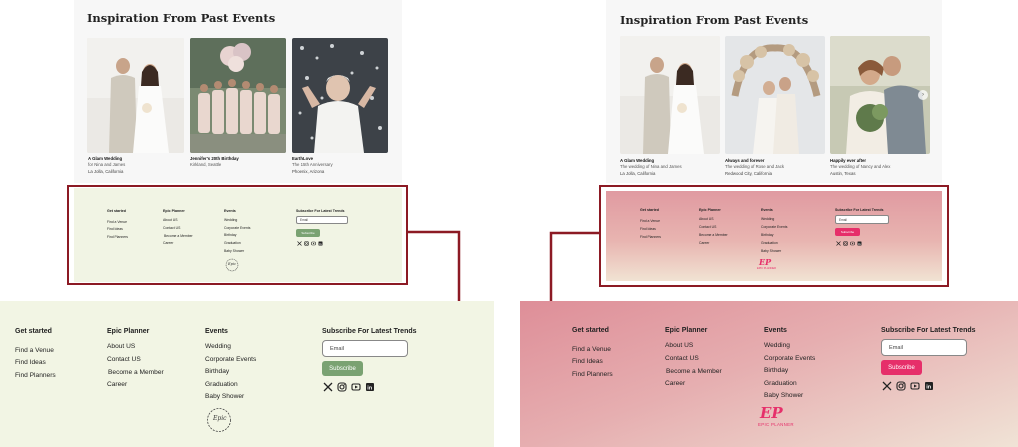 Image resolution: width=1018 pixels, height=447 pixels. Describe the element at coordinates (771, 413) in the screenshot. I see `epic-planner-logo-mark: EP` at that location.